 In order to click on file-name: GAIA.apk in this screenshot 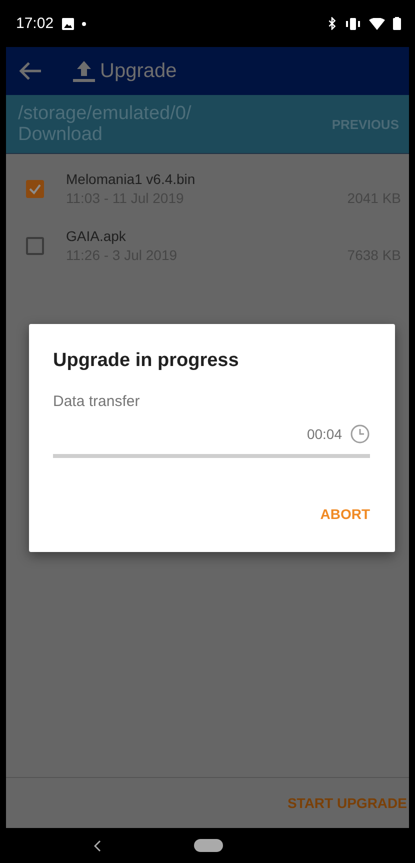, I will do `click(96, 236)`.